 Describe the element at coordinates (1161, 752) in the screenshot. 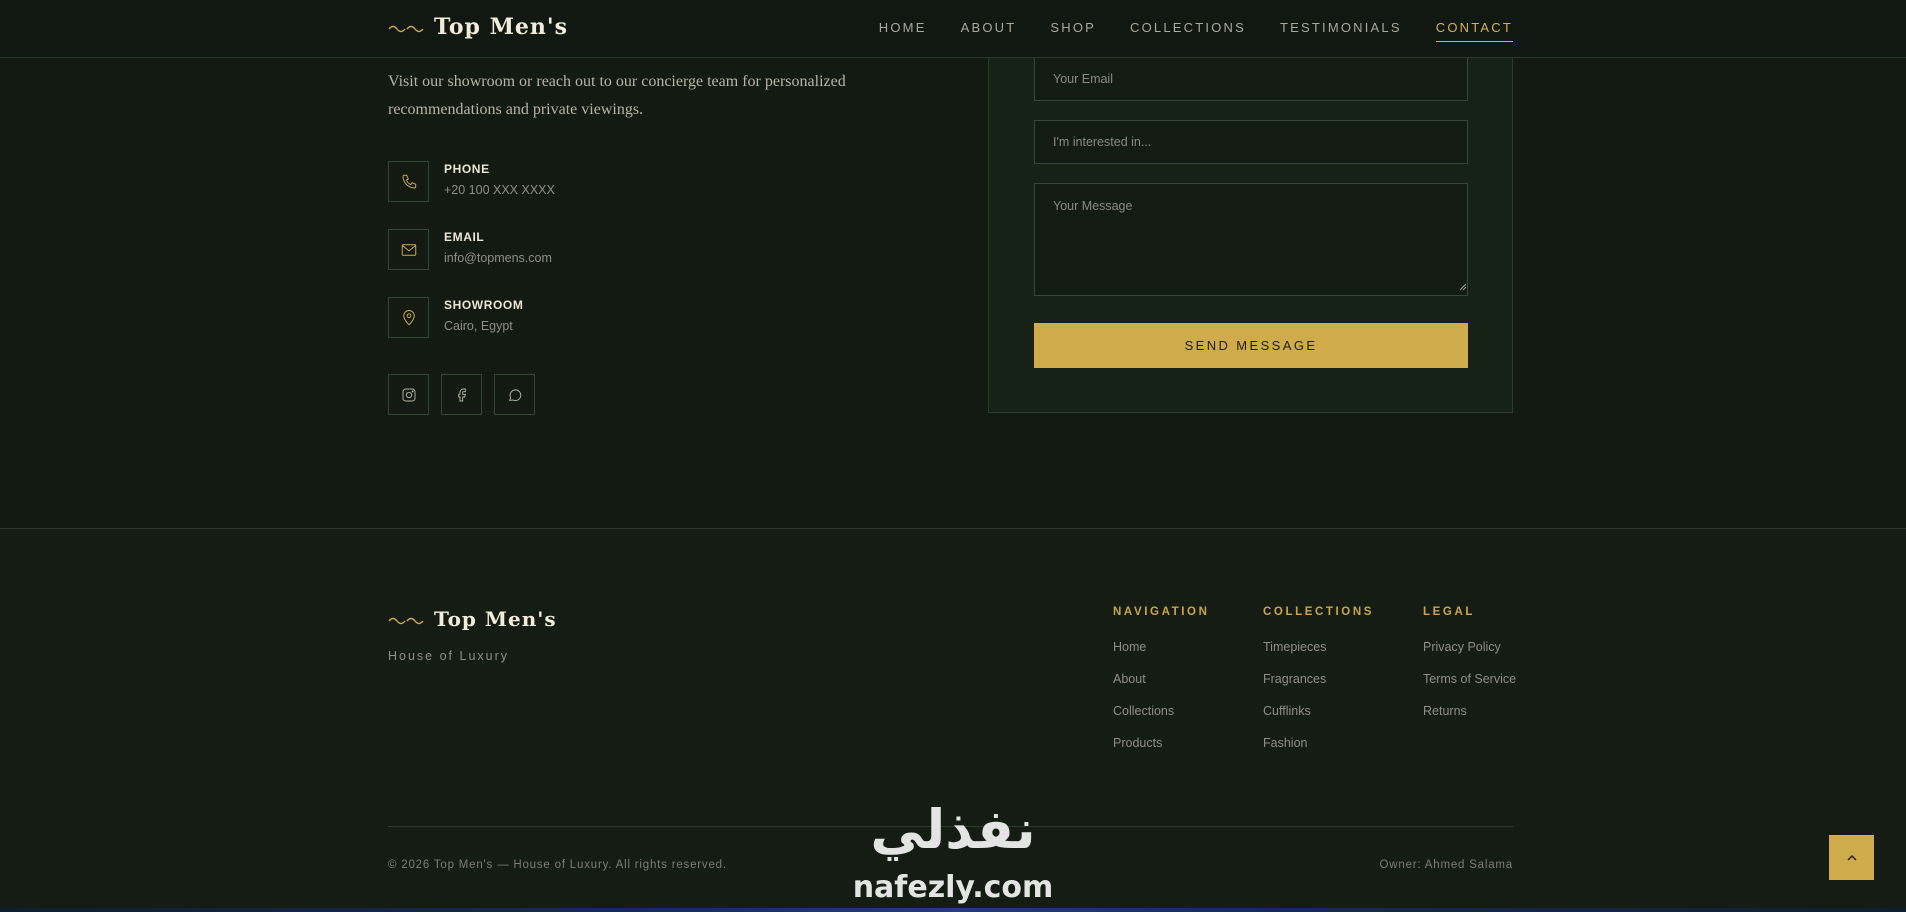

I see `footer-link-products: Products` at that location.